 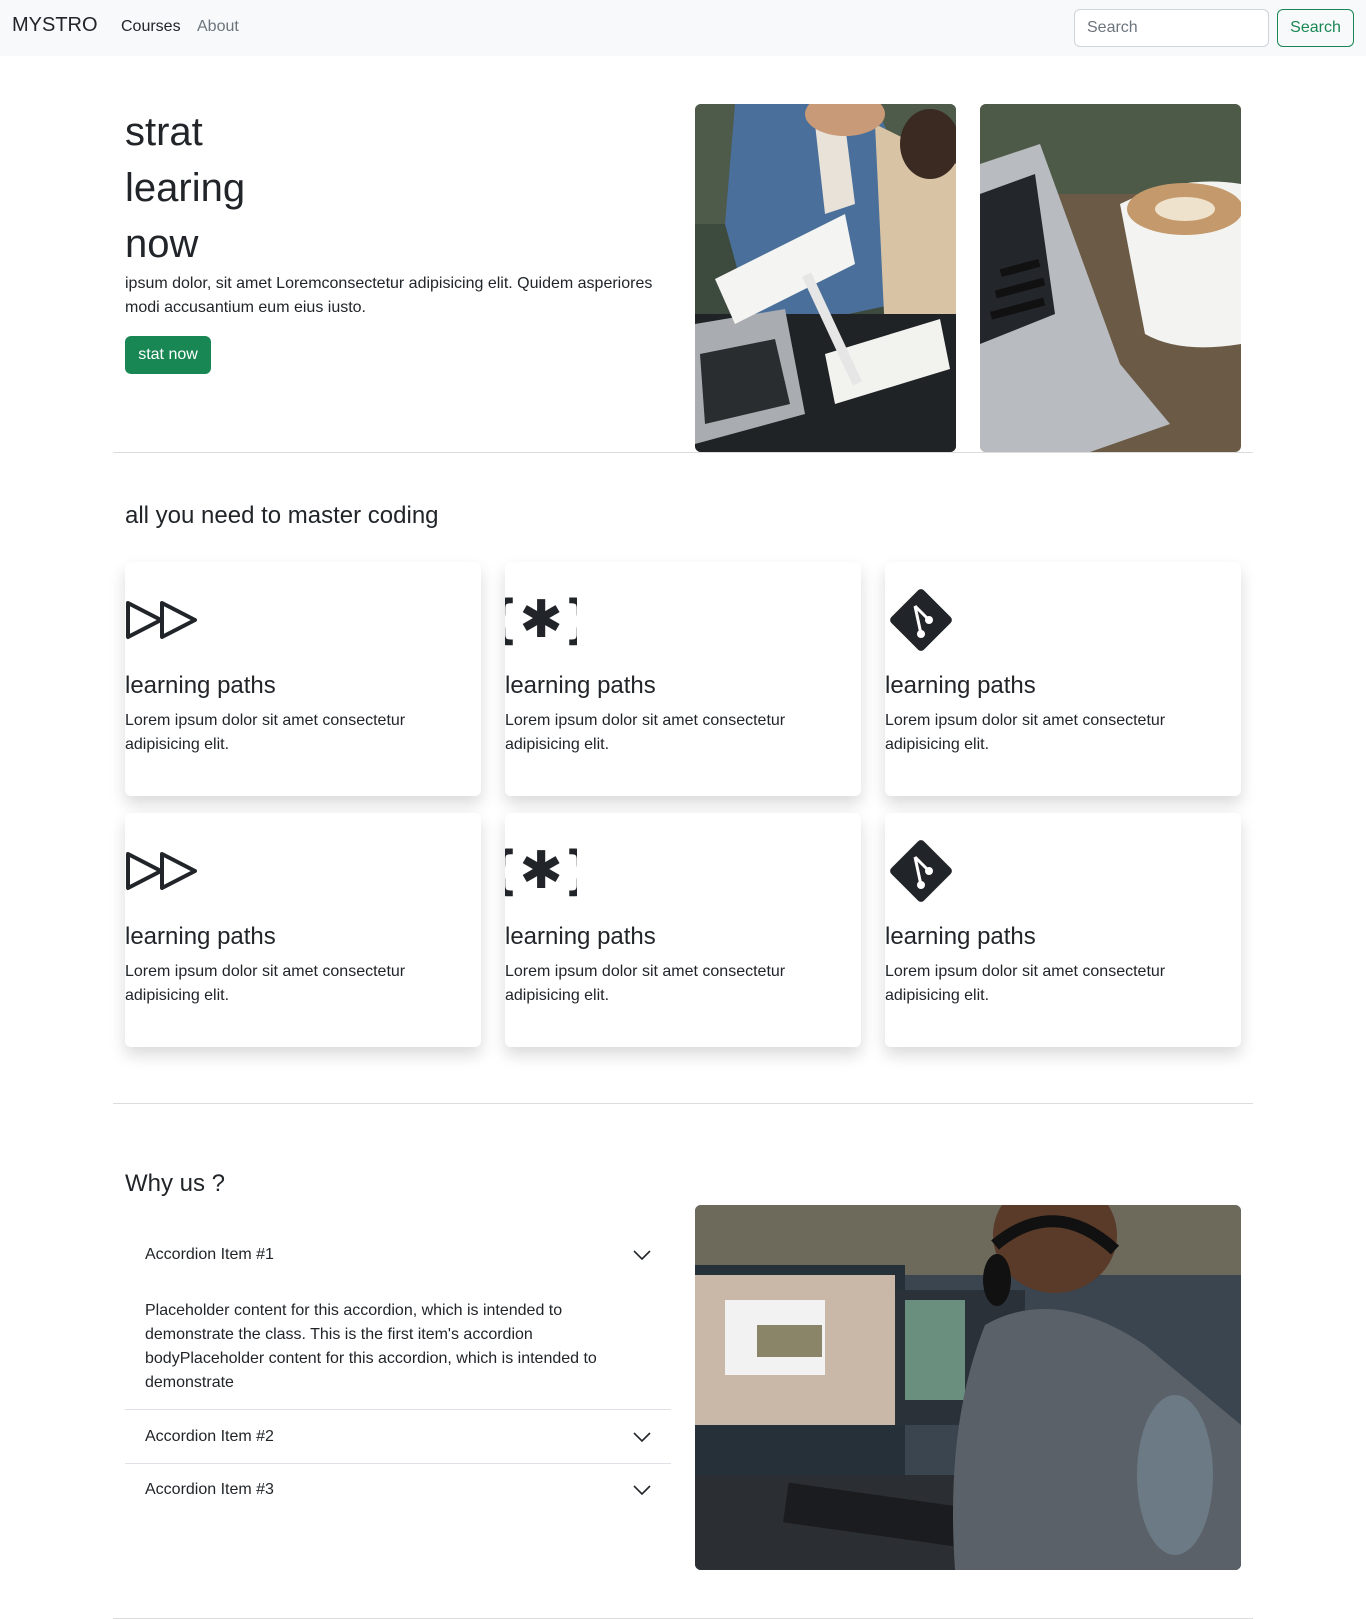 I want to click on hero-title-line: now, so click(x=162, y=244).